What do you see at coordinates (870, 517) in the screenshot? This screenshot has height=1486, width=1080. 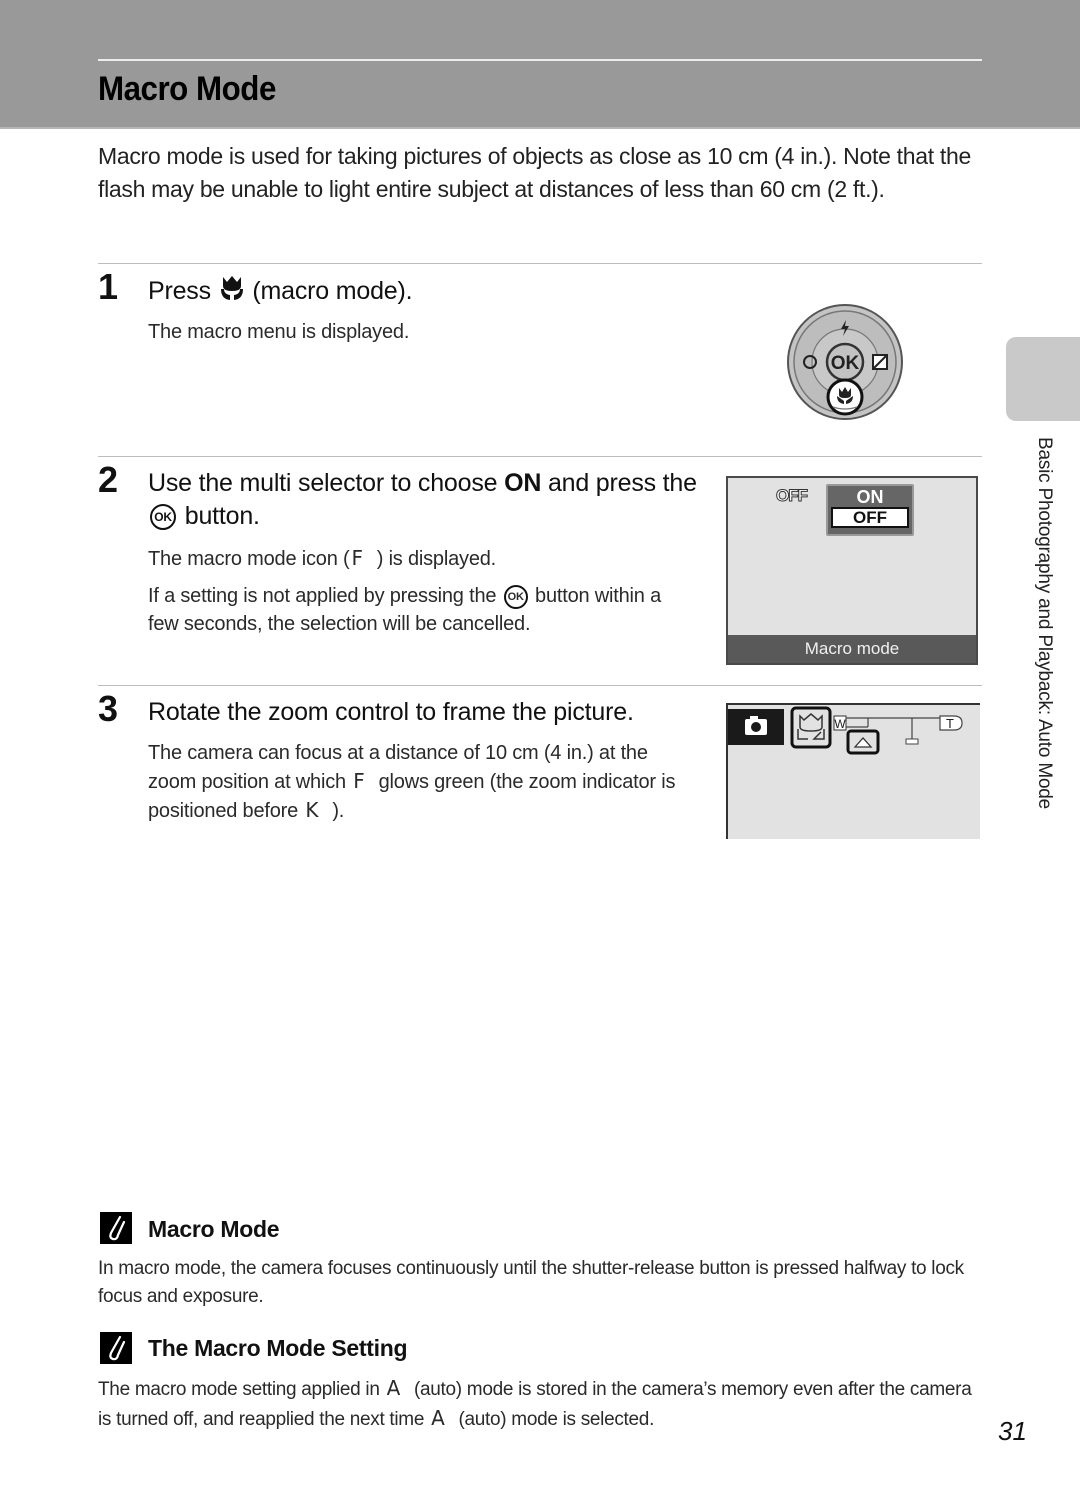 I see `menu-option-off-selected: OFF` at bounding box center [870, 517].